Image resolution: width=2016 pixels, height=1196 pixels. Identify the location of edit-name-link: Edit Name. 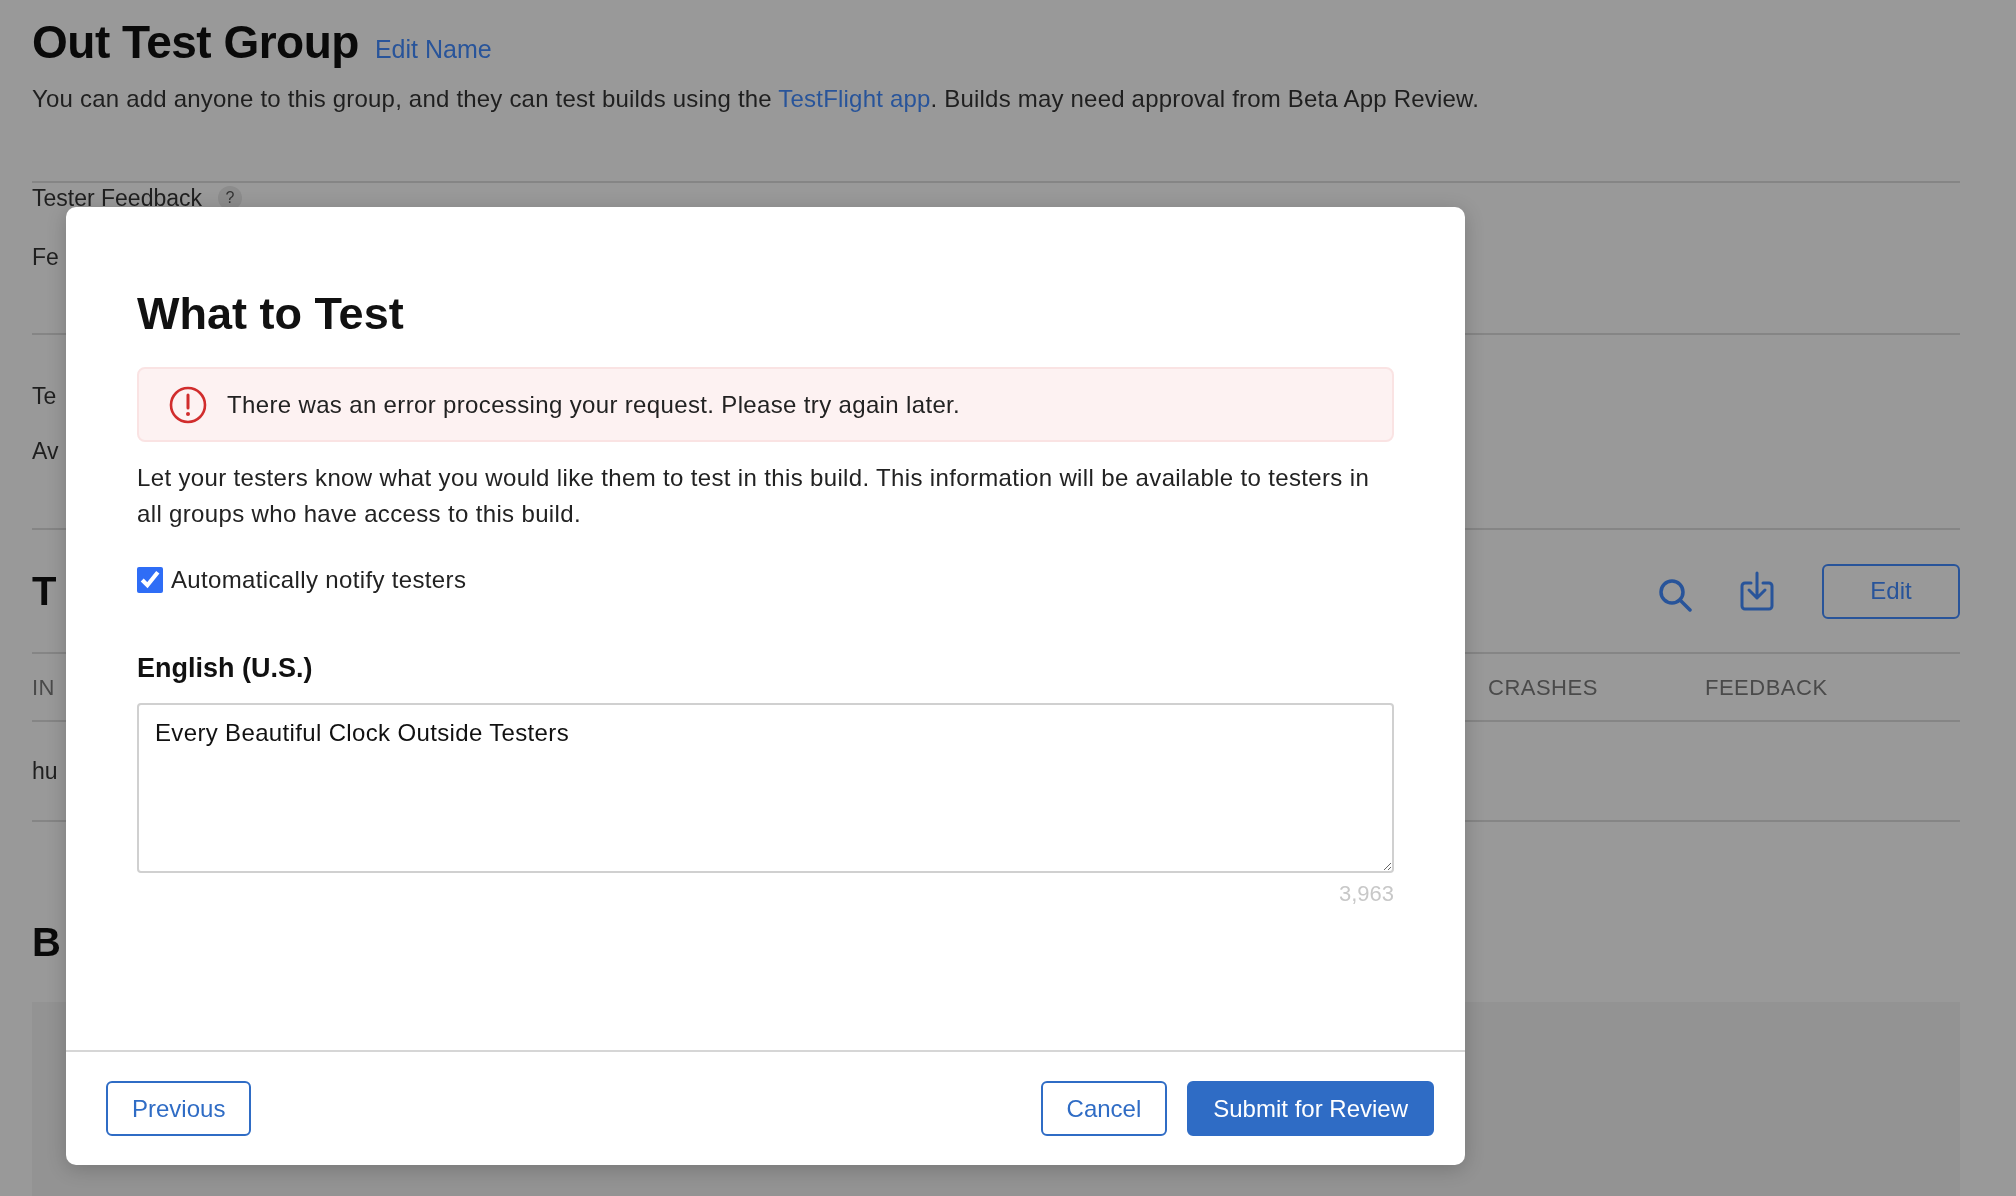
(433, 50).